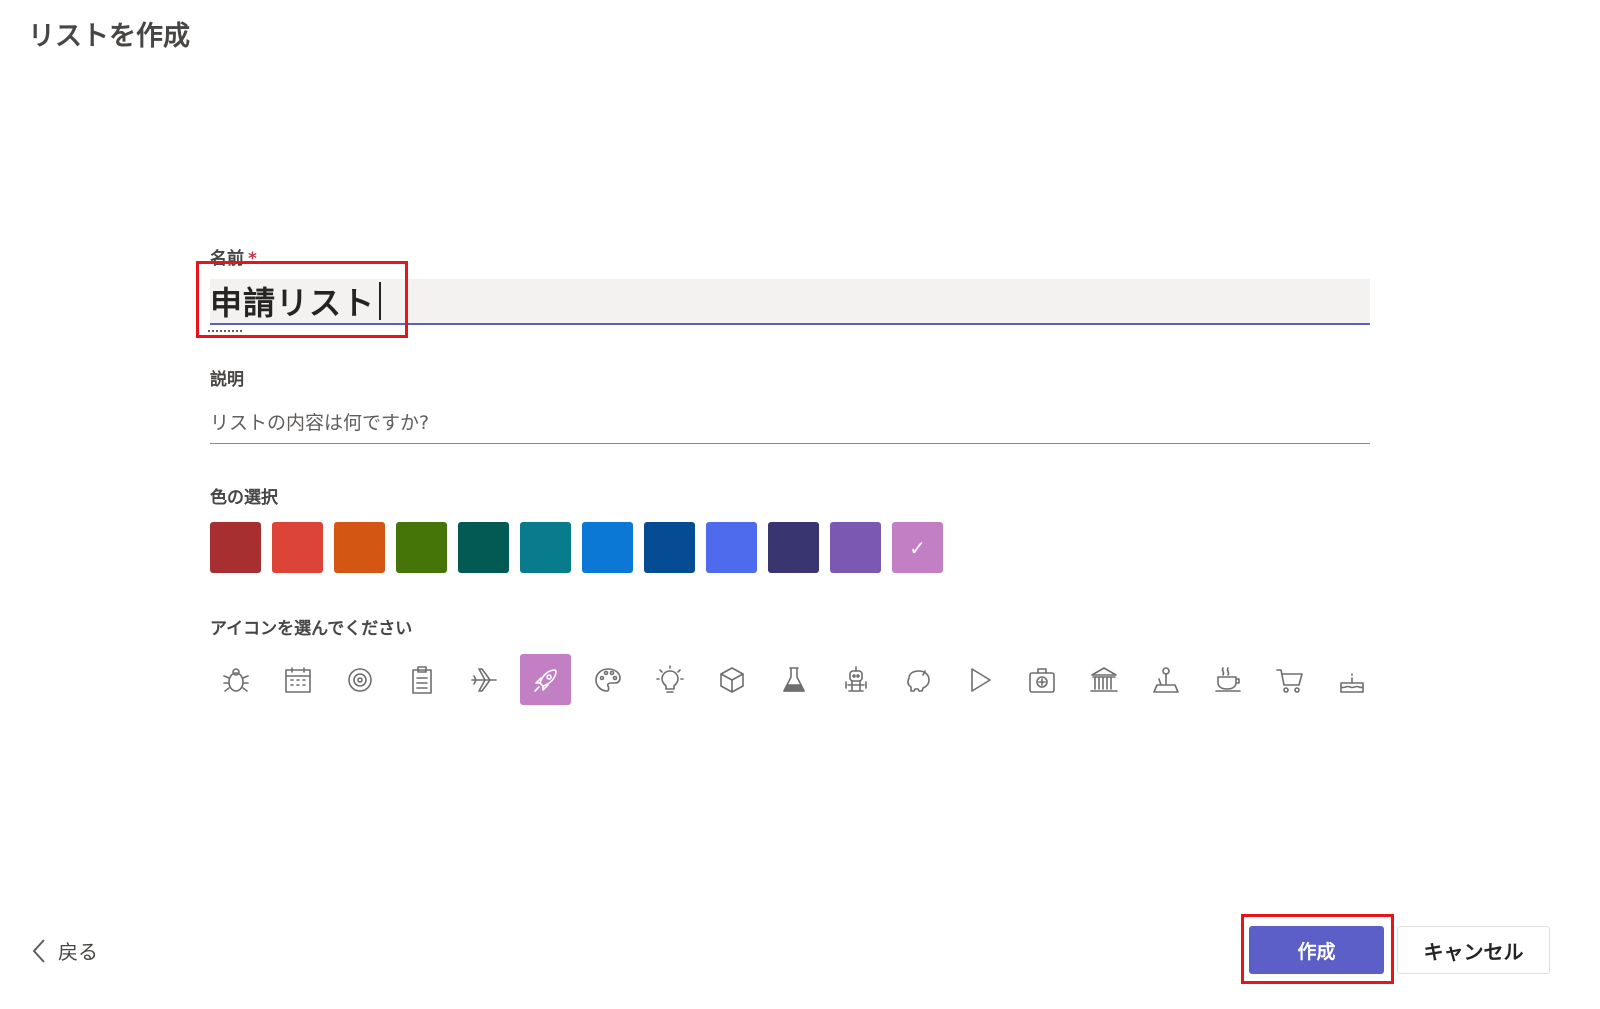  I want to click on calendar-icon, so click(297, 679).